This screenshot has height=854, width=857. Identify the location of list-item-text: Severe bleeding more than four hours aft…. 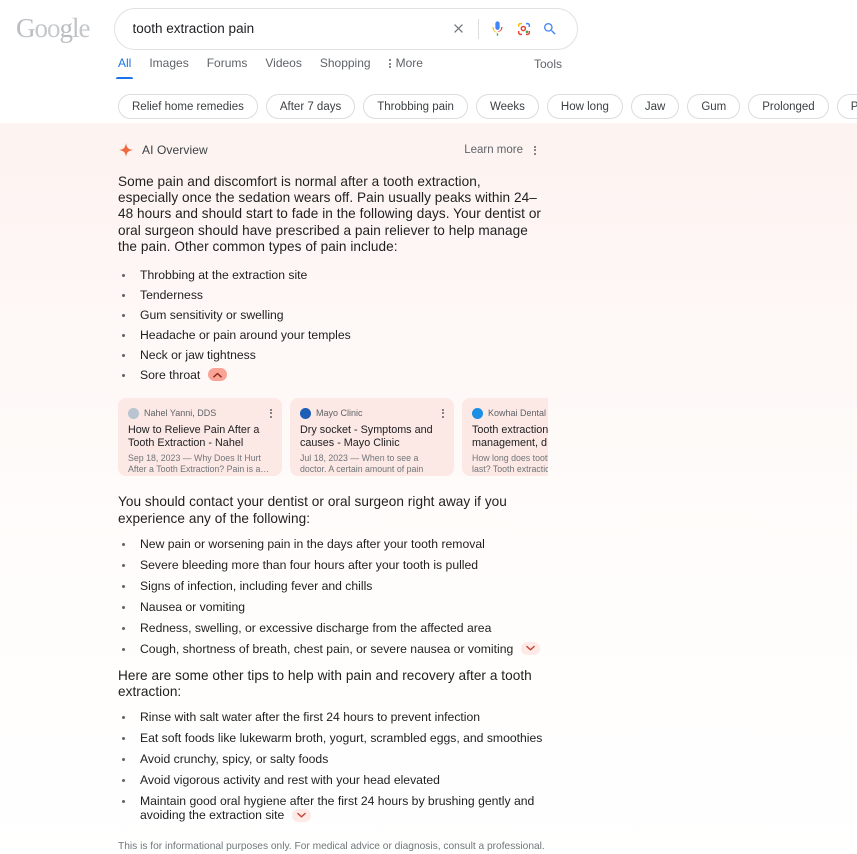
(309, 564).